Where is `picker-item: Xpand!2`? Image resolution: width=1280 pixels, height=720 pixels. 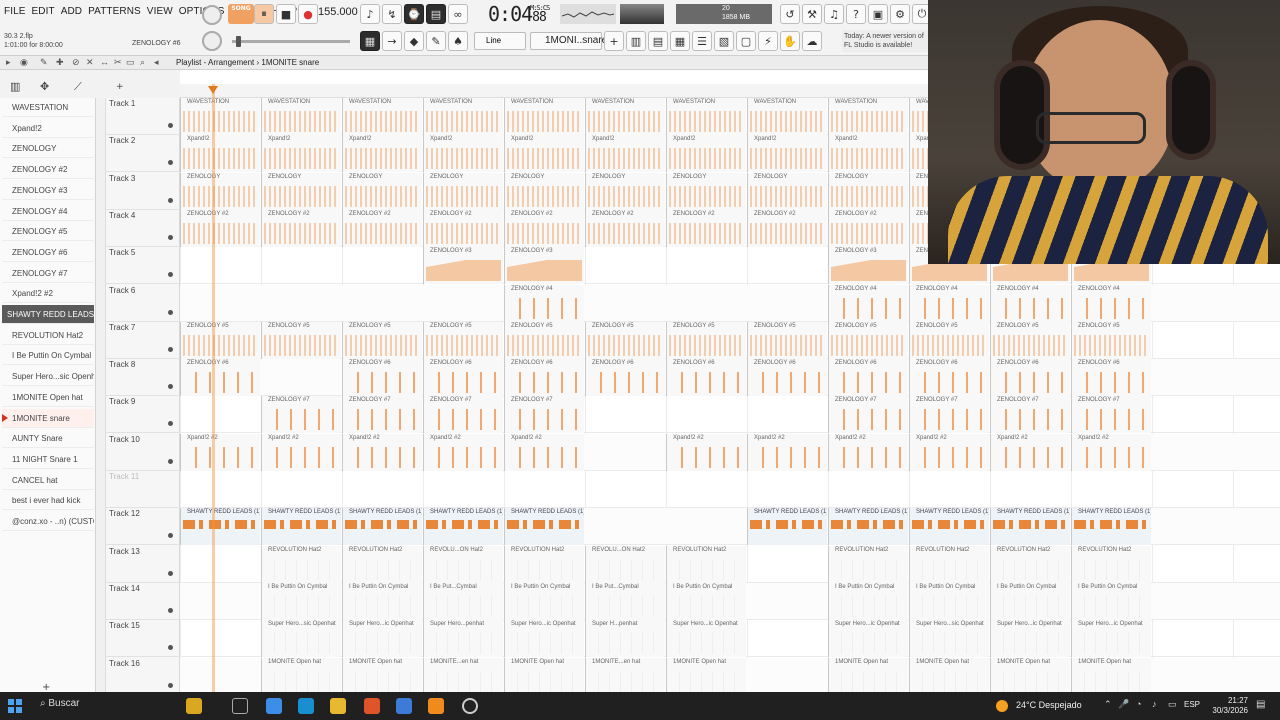
picker-item: Xpand!2 is located at coordinates (48, 128).